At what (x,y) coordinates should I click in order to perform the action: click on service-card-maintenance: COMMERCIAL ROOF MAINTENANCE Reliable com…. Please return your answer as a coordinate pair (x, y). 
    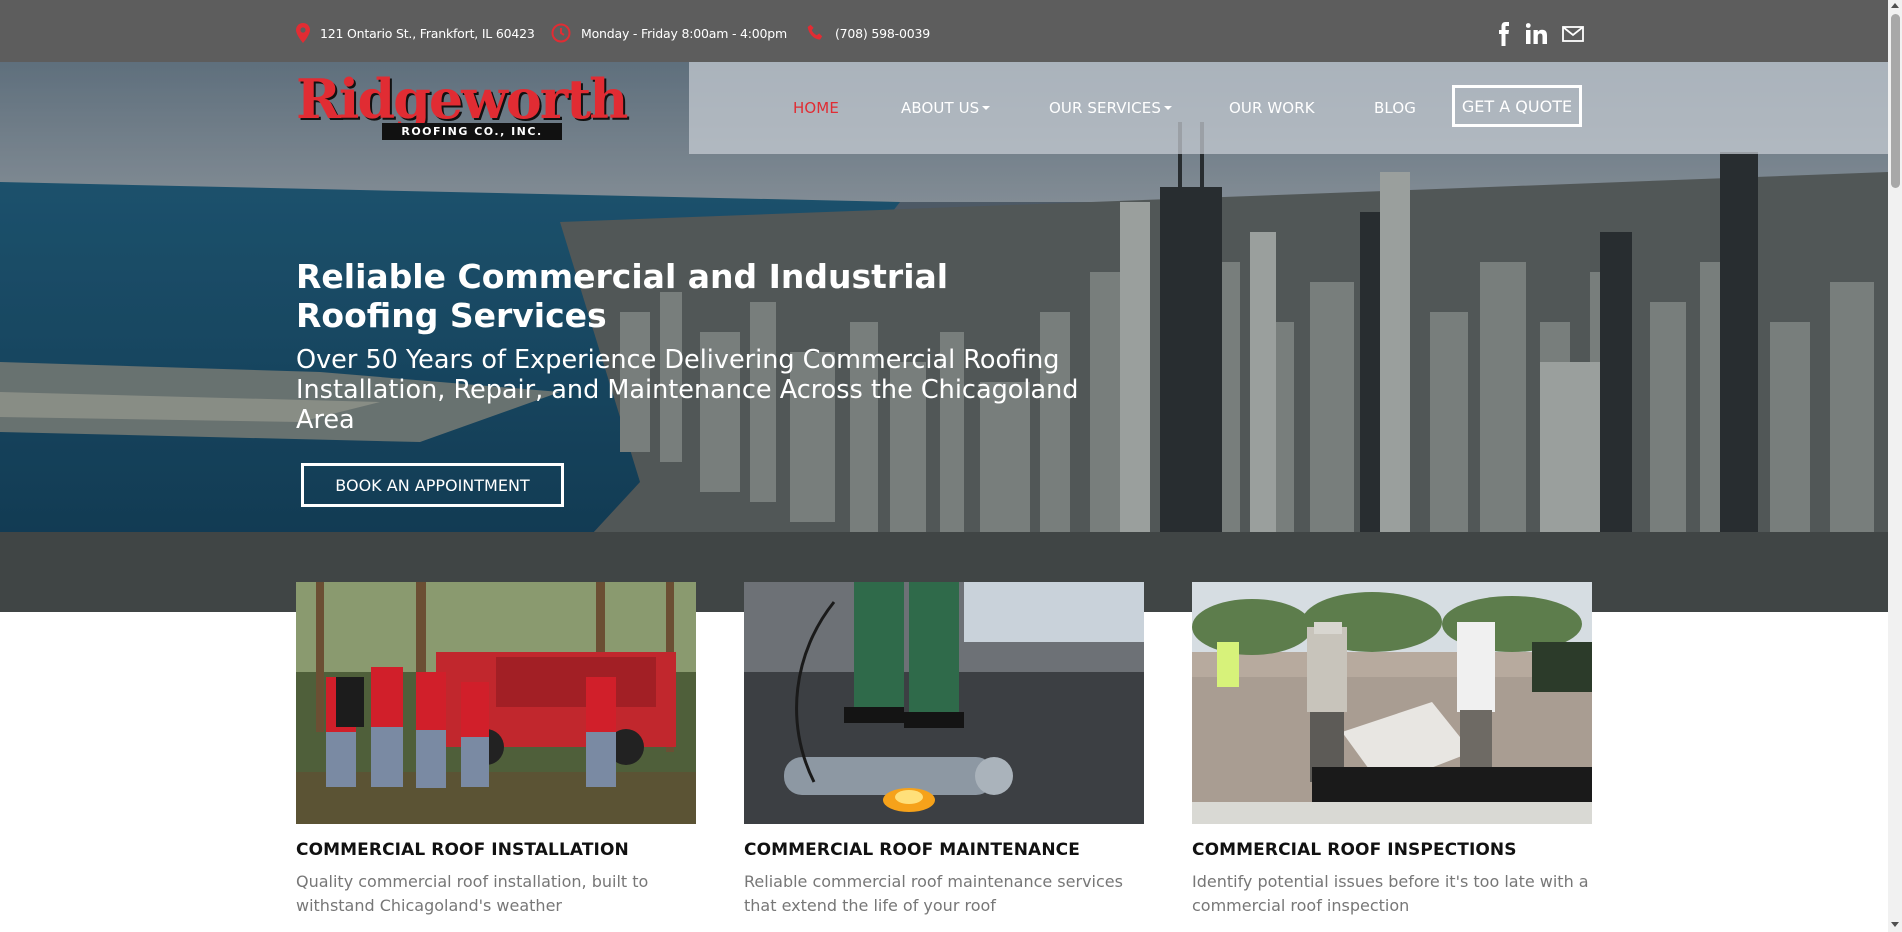
    Looking at the image, I should click on (944, 750).